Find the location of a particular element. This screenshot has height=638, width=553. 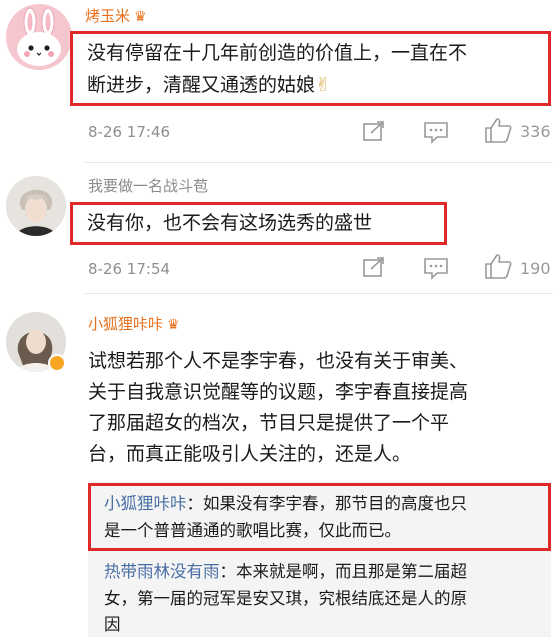

victory-hand-emoji: ✌ is located at coordinates (323, 85).